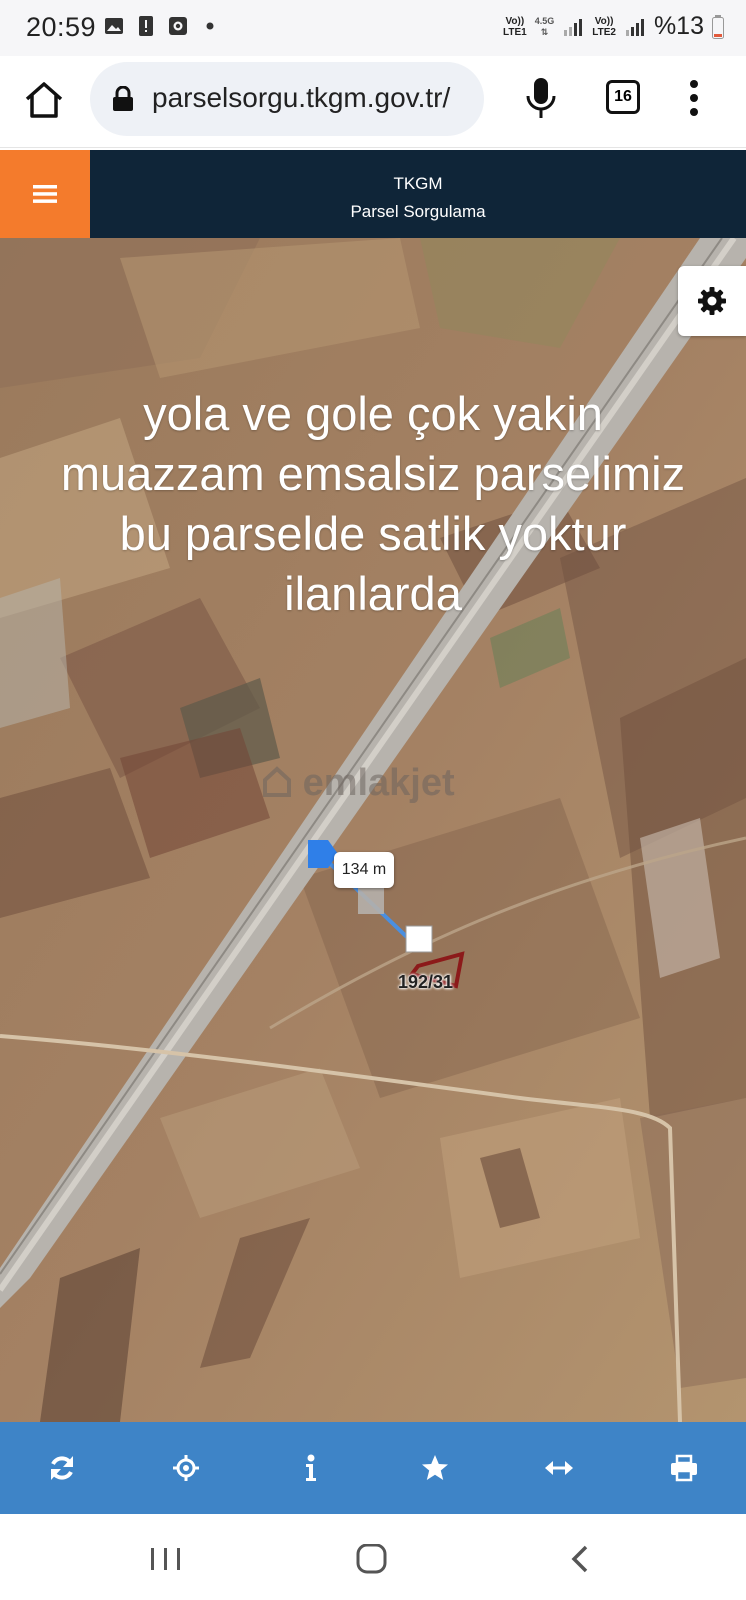 The height and width of the screenshot is (1600, 746). I want to click on system-nav-bar, so click(373, 1557).